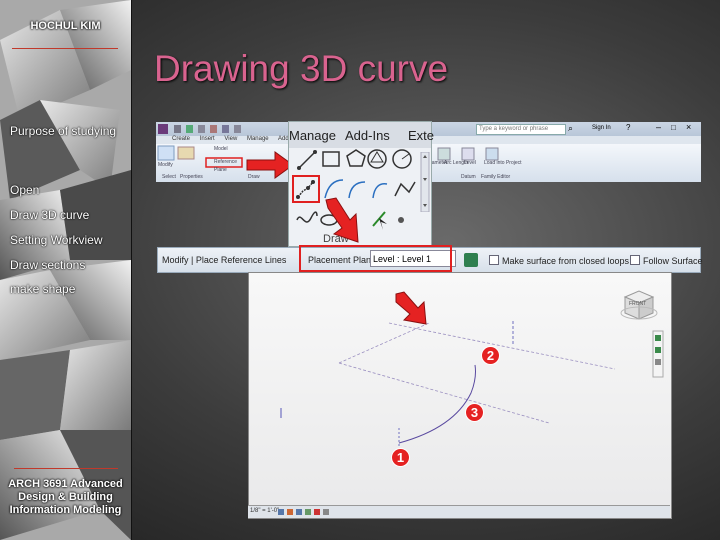 This screenshot has width=720, height=540. Describe the element at coordinates (307, 160) in the screenshot. I see `line-tool-icon` at that location.